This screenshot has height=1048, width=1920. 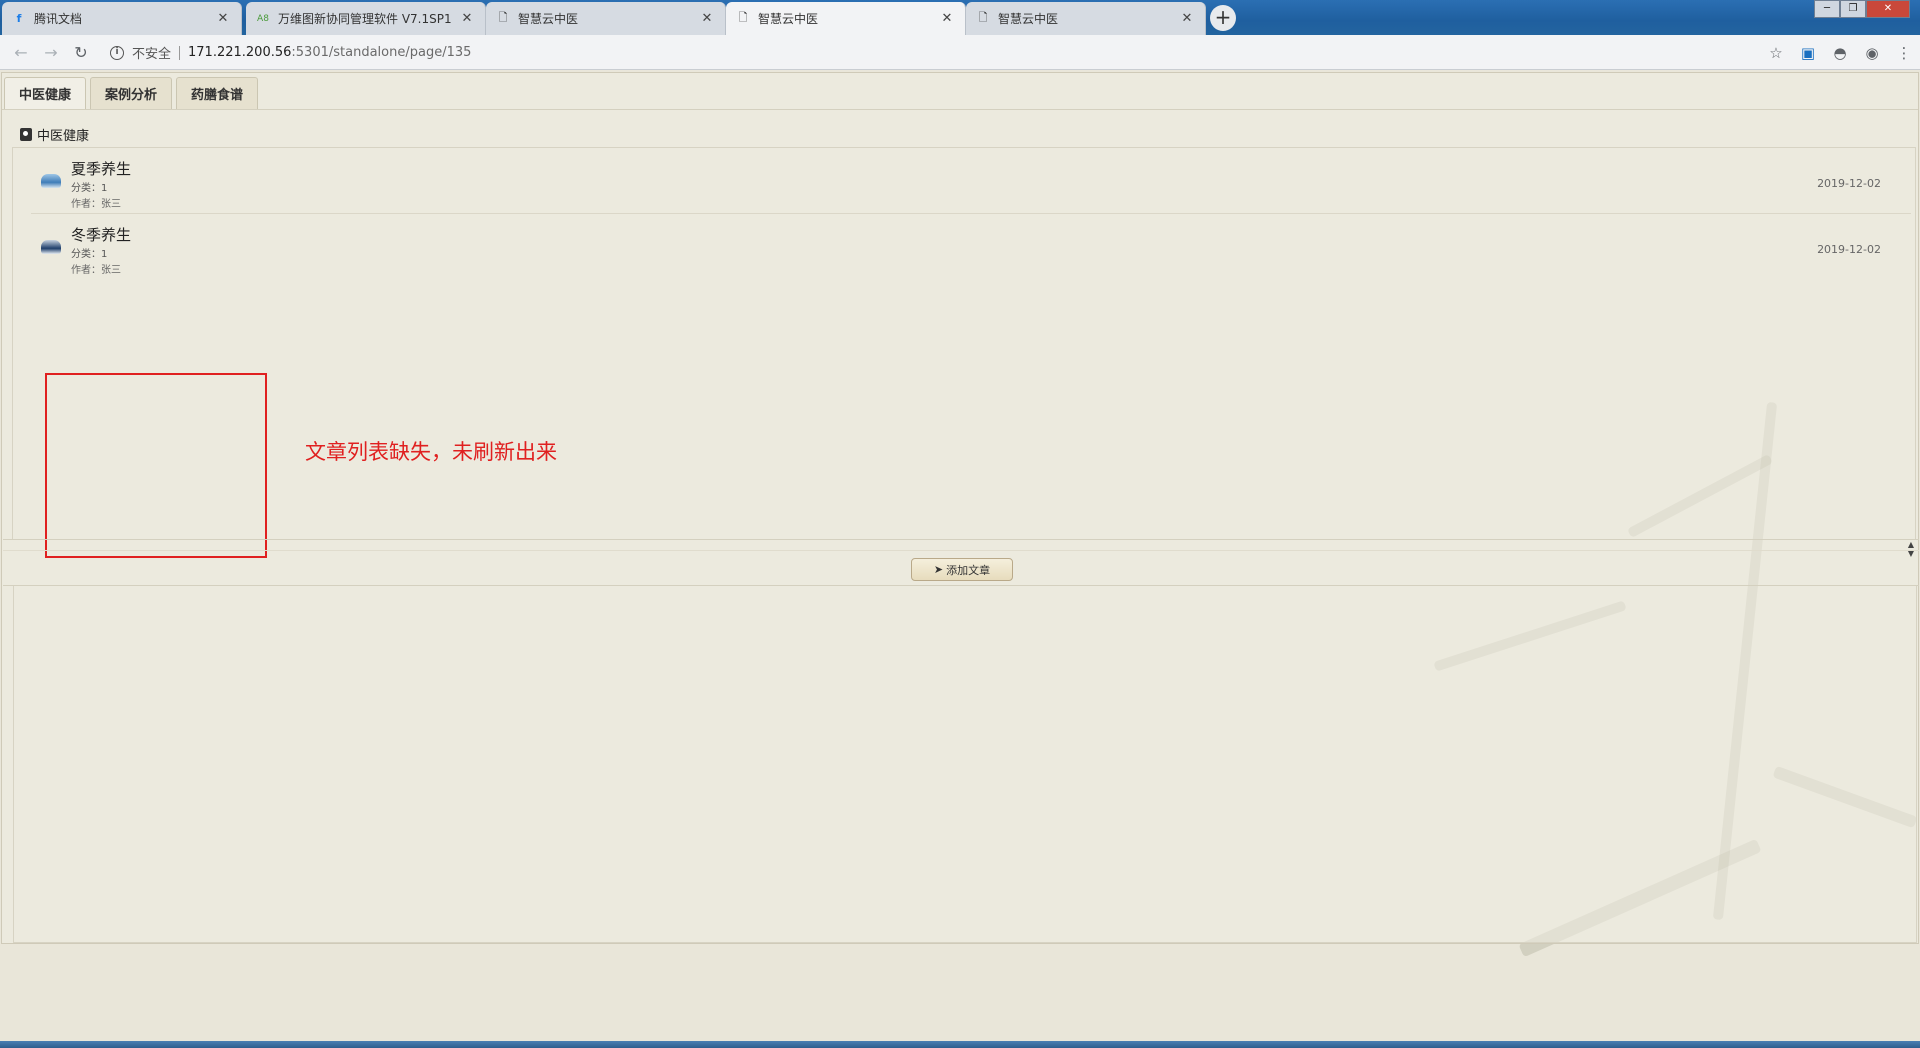 I want to click on browser-tab-title: 万维图新协同管理软件 V7.1SP1, so click(x=365, y=19).